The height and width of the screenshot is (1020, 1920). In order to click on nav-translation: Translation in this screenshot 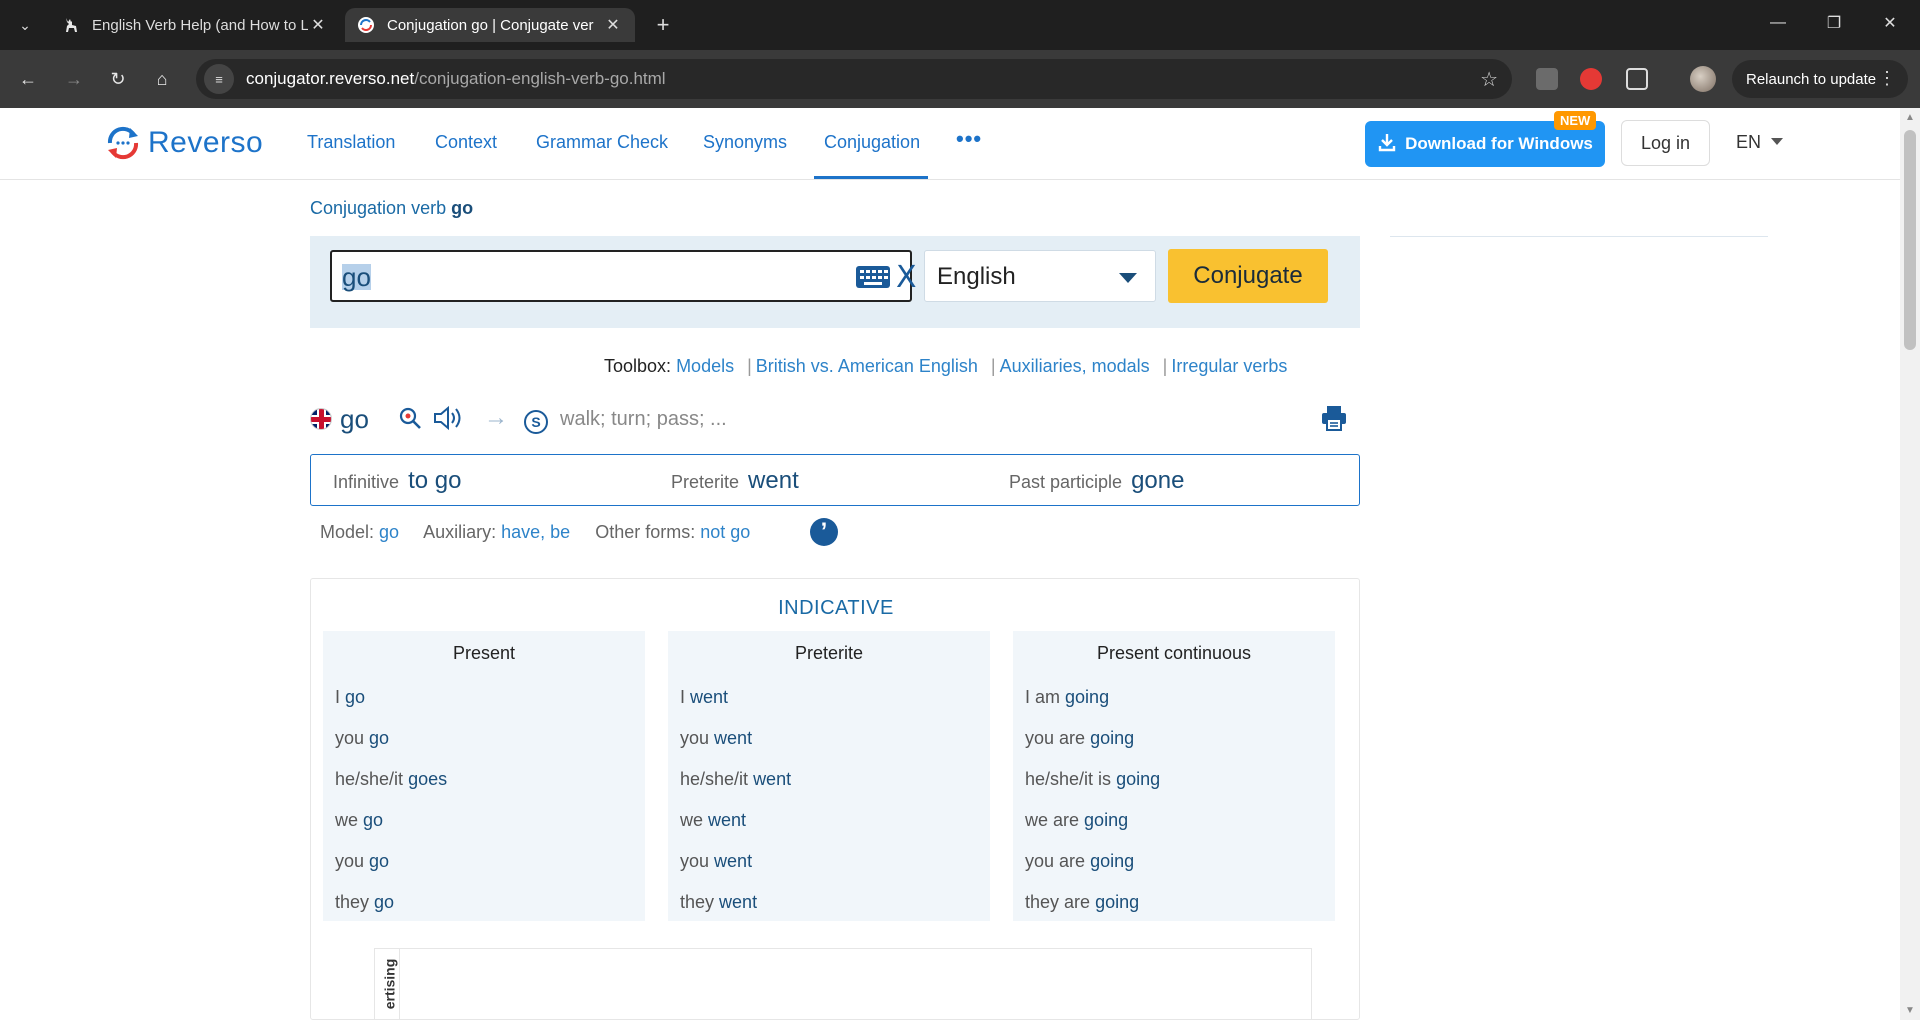, I will do `click(351, 142)`.